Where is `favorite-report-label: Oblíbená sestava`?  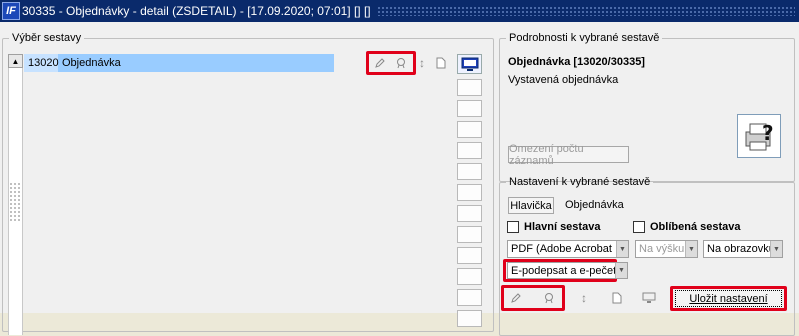 favorite-report-label: Oblíbená sestava is located at coordinates (695, 227).